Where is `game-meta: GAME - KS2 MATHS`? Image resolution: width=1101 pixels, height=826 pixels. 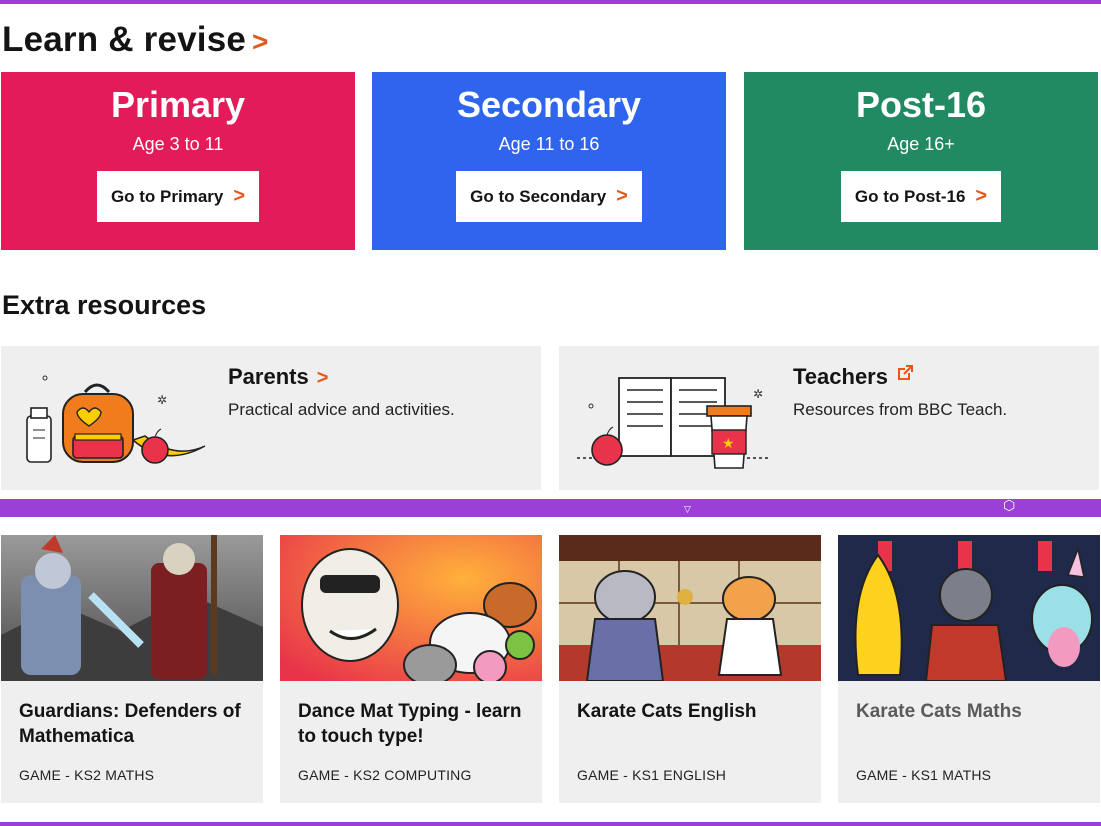 game-meta: GAME - KS2 MATHS is located at coordinates (87, 775).